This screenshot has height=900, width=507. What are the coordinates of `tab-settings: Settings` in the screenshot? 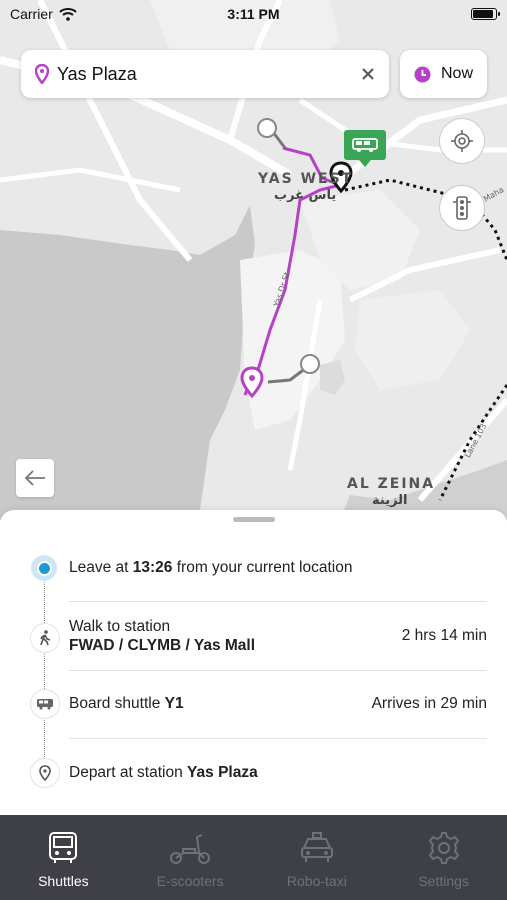 It's located at (443, 857).